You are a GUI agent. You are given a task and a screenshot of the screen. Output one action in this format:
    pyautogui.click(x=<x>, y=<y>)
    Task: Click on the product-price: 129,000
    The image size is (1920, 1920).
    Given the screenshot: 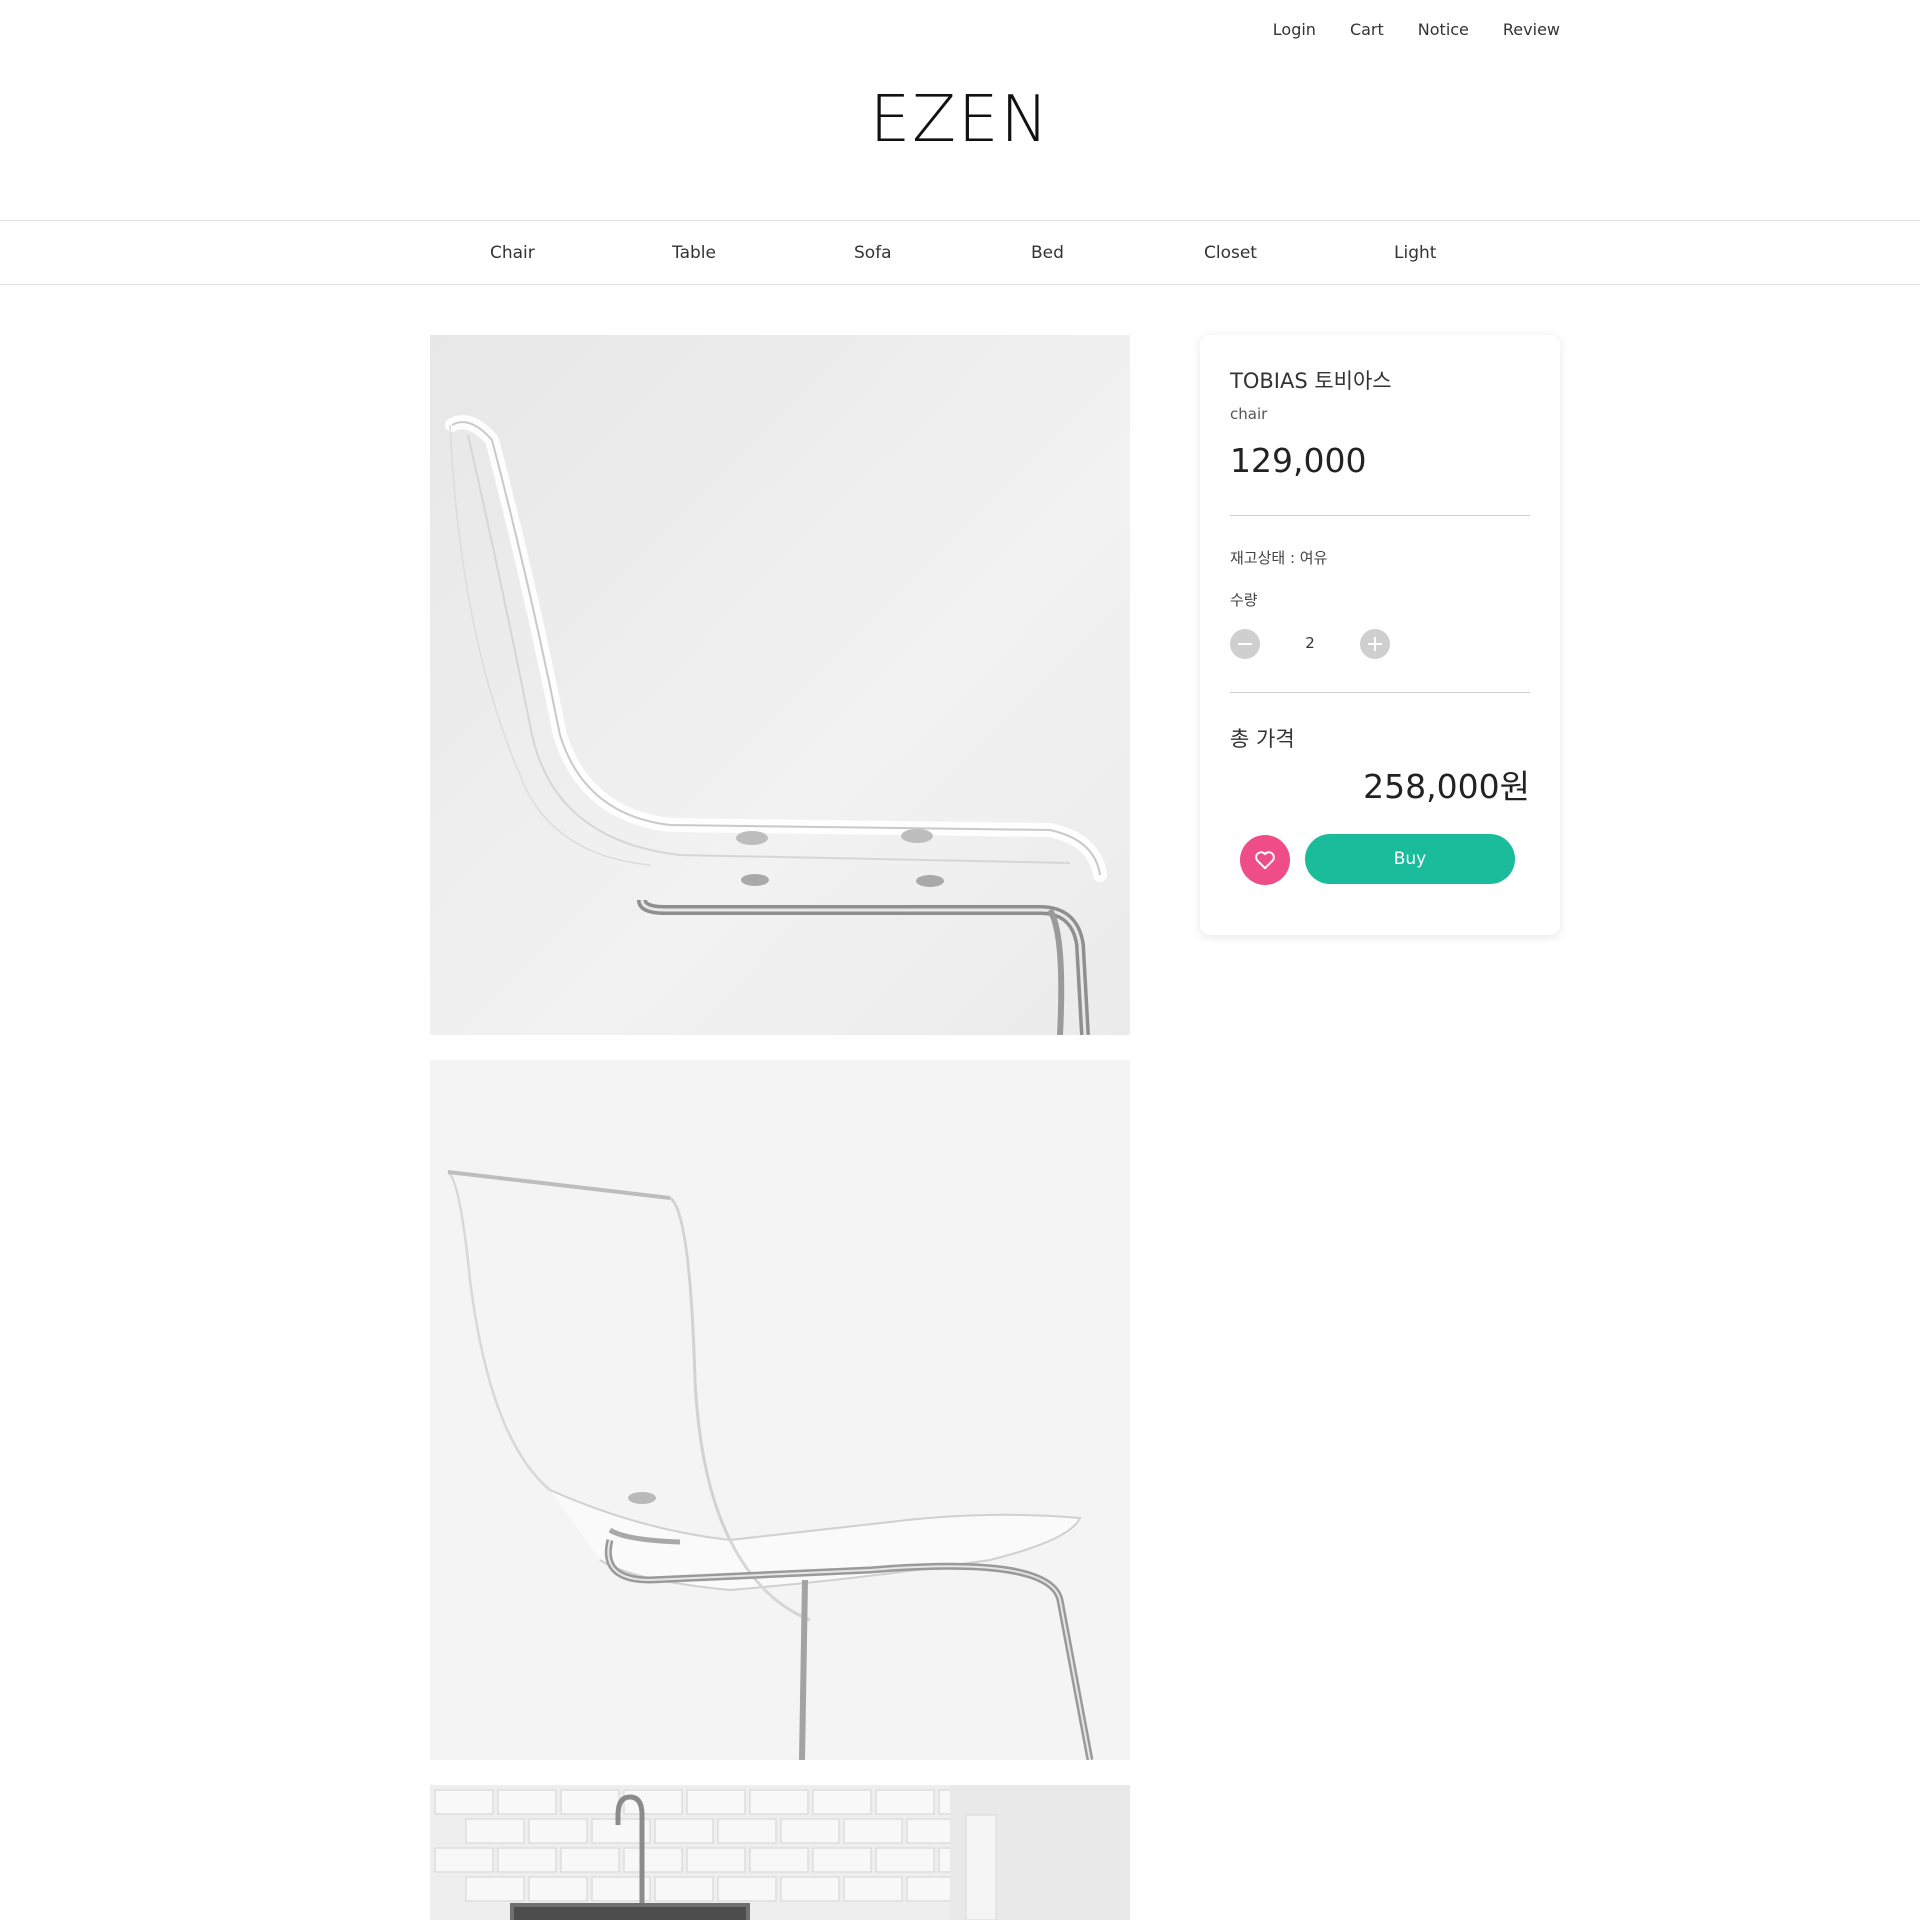 What is the action you would take?
    pyautogui.click(x=1298, y=460)
    